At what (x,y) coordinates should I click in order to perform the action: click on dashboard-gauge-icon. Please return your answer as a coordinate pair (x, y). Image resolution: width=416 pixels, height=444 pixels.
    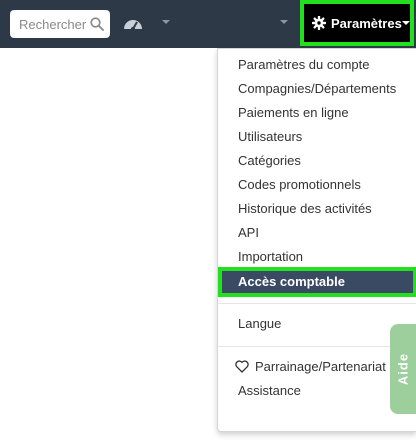
    Looking at the image, I should click on (133, 24).